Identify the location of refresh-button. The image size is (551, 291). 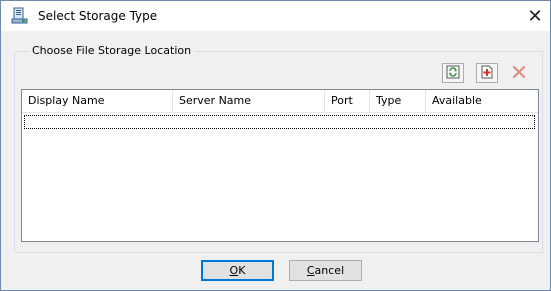
(453, 73).